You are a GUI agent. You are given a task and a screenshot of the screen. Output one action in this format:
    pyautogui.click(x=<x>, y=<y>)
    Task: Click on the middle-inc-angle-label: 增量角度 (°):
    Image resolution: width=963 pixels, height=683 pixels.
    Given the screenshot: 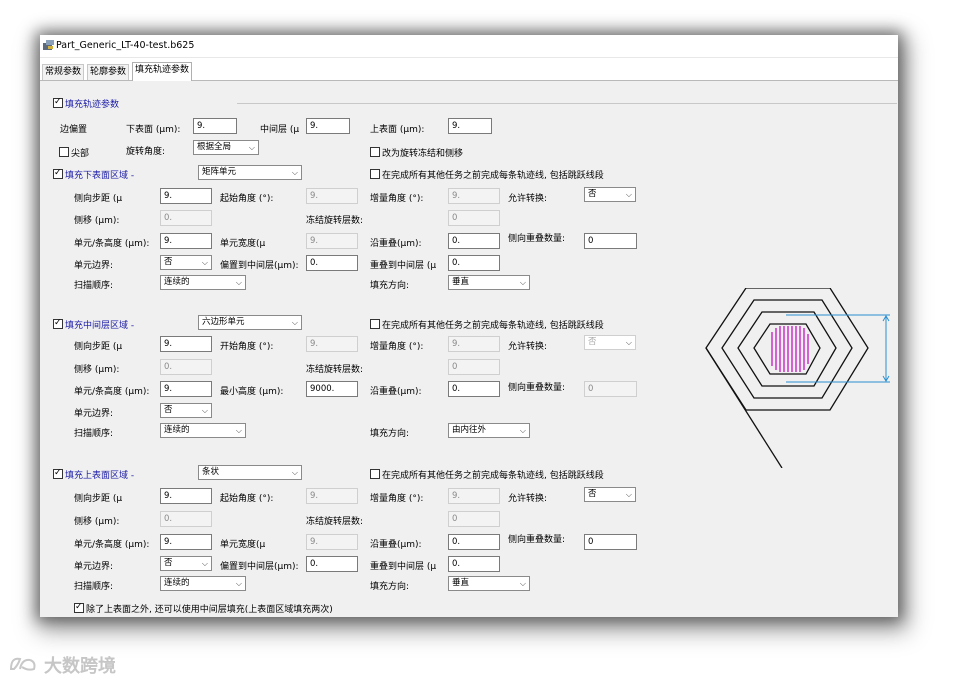 What is the action you would take?
    pyautogui.click(x=397, y=347)
    